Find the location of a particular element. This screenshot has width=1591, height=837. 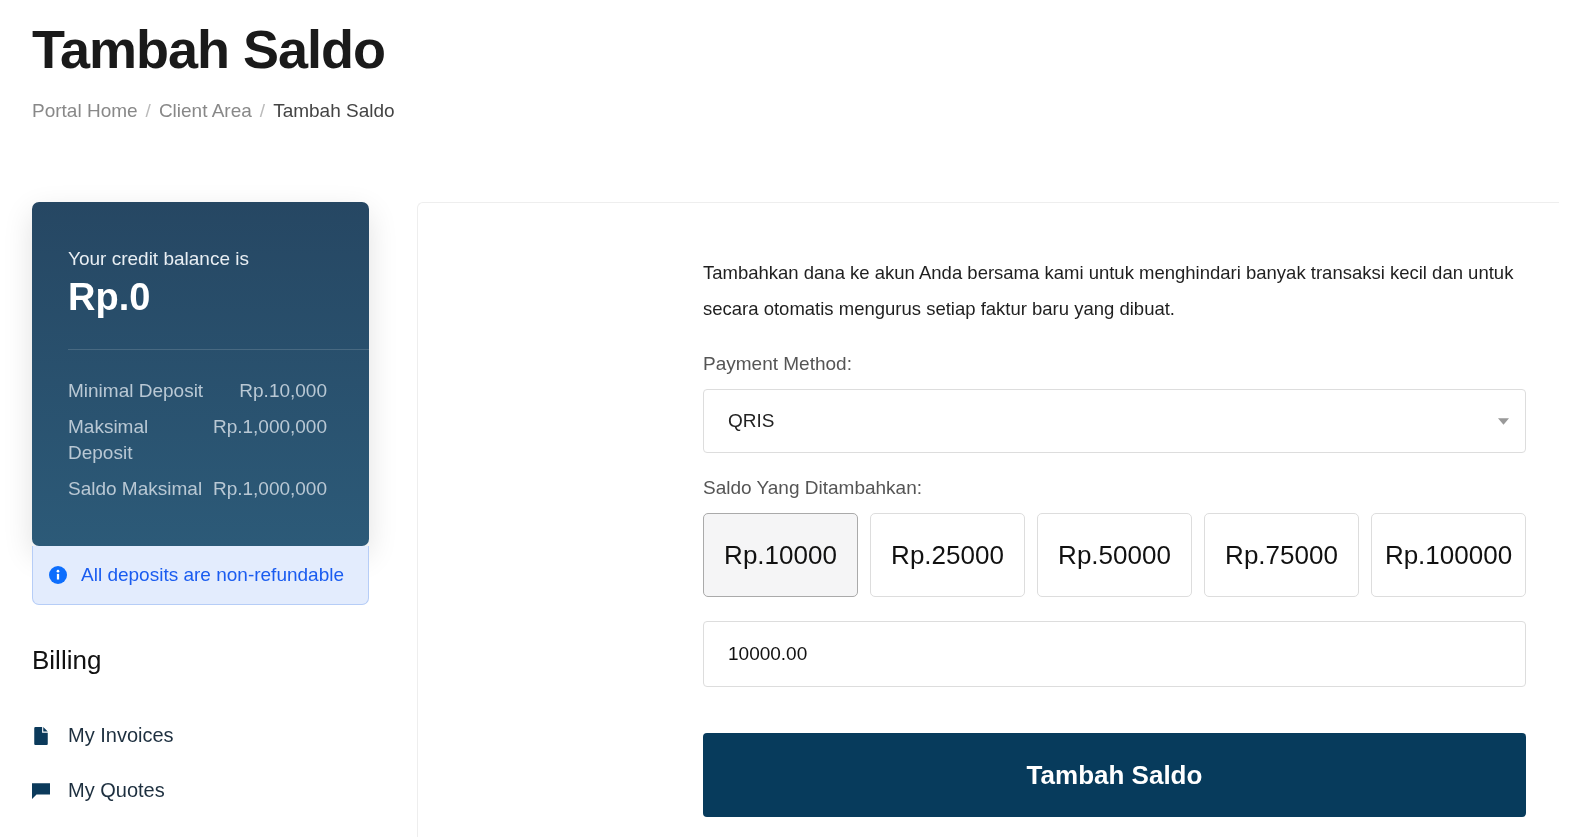

speech-bubble-icon is located at coordinates (41, 790).